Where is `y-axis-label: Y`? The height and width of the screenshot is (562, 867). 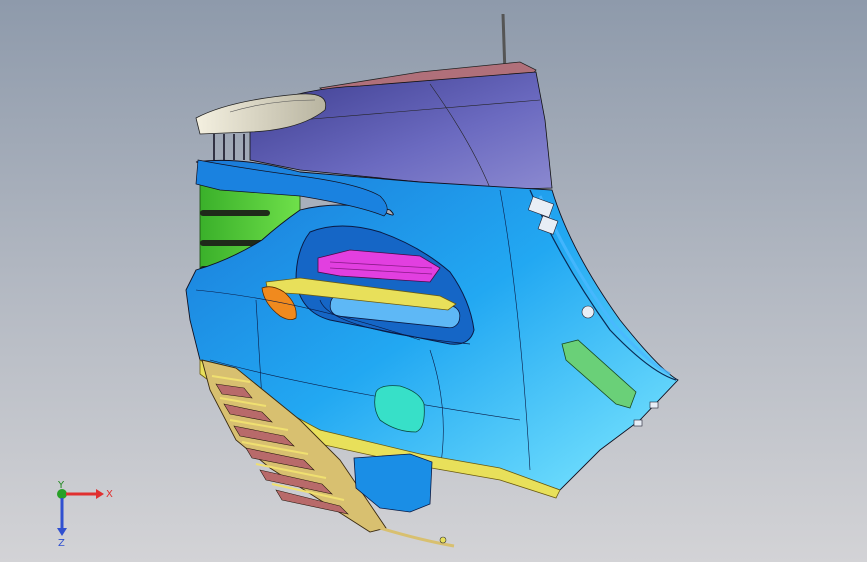
y-axis-label: Y is located at coordinates (61, 485).